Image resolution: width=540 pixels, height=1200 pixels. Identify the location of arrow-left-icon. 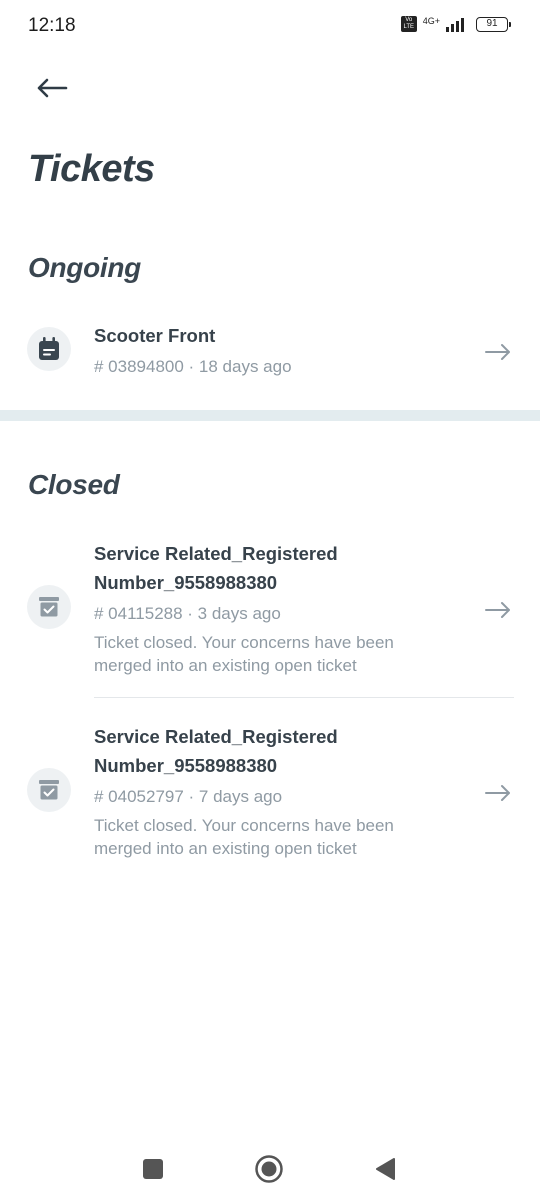
(52, 88).